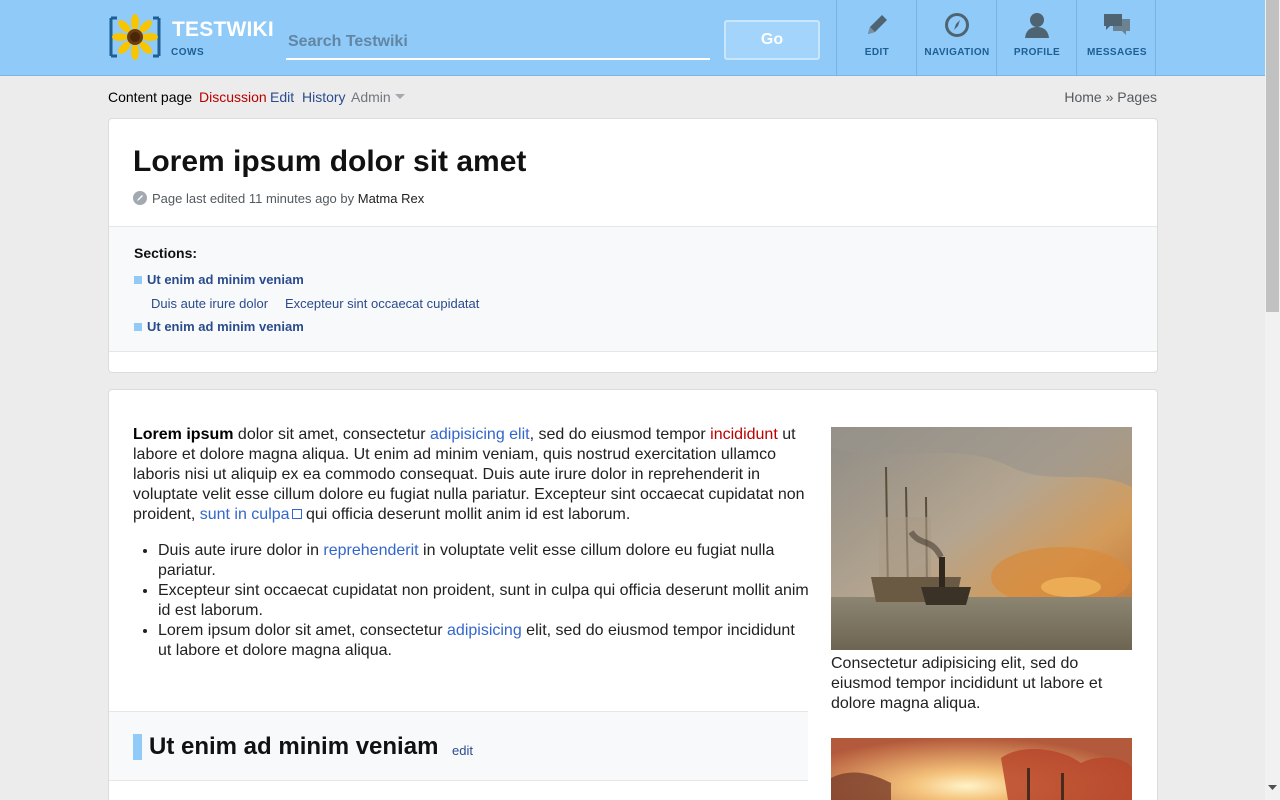 This screenshot has height=800, width=1280. What do you see at coordinates (391, 198) in the screenshot?
I see `last-edited-author: Matma Rex` at bounding box center [391, 198].